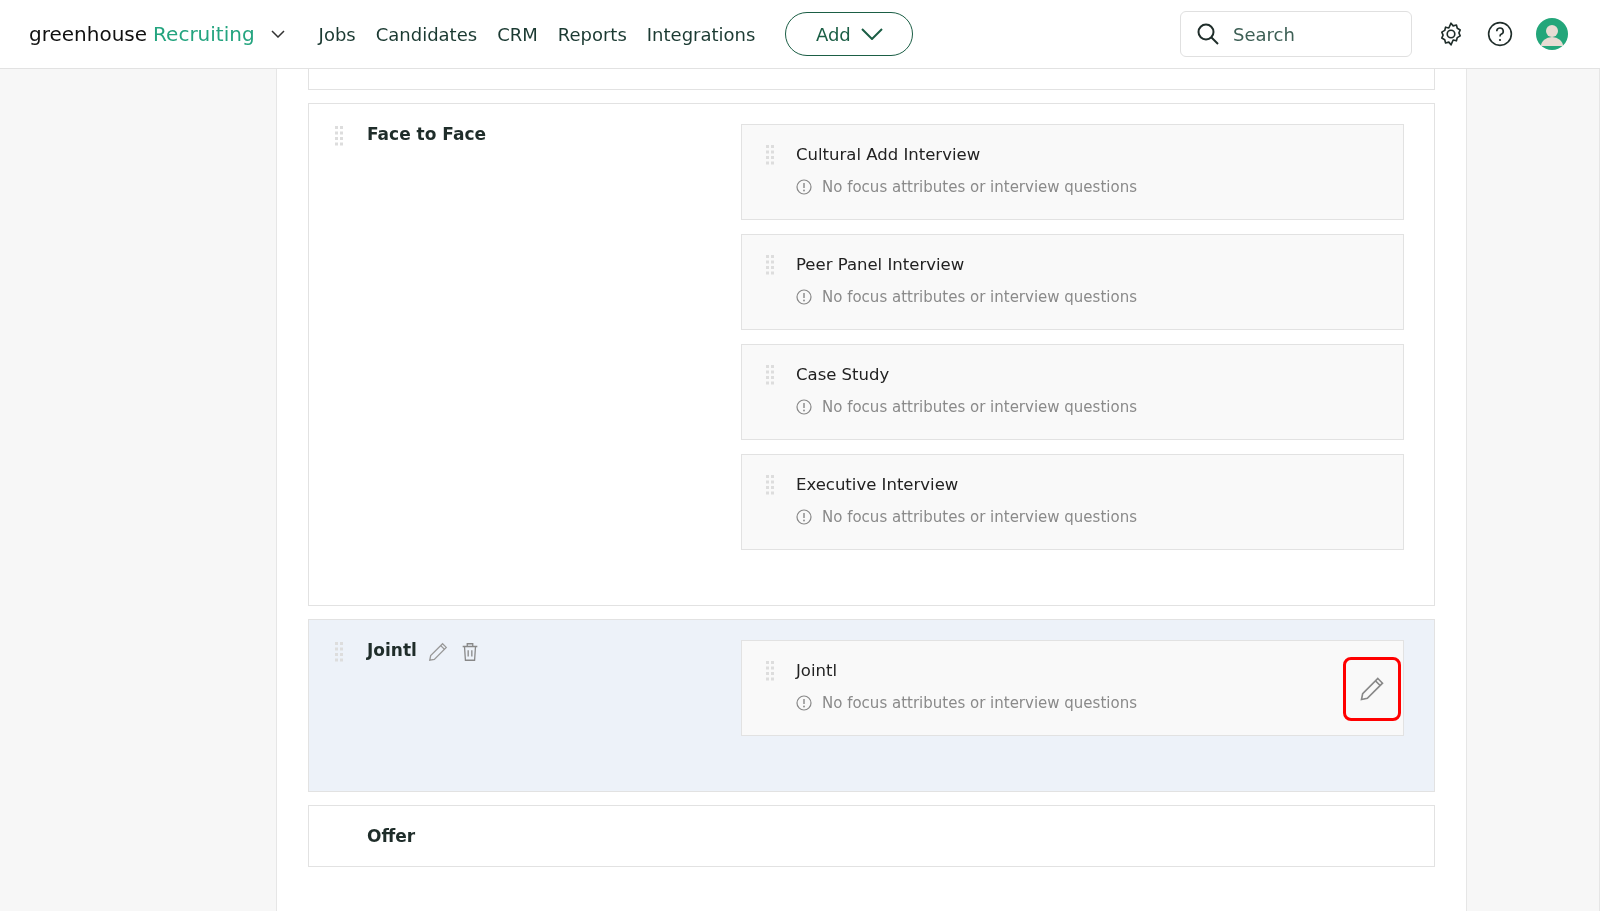  What do you see at coordinates (1072, 392) in the screenshot?
I see `interview-card: Case Study No focus attributes or interview questions` at bounding box center [1072, 392].